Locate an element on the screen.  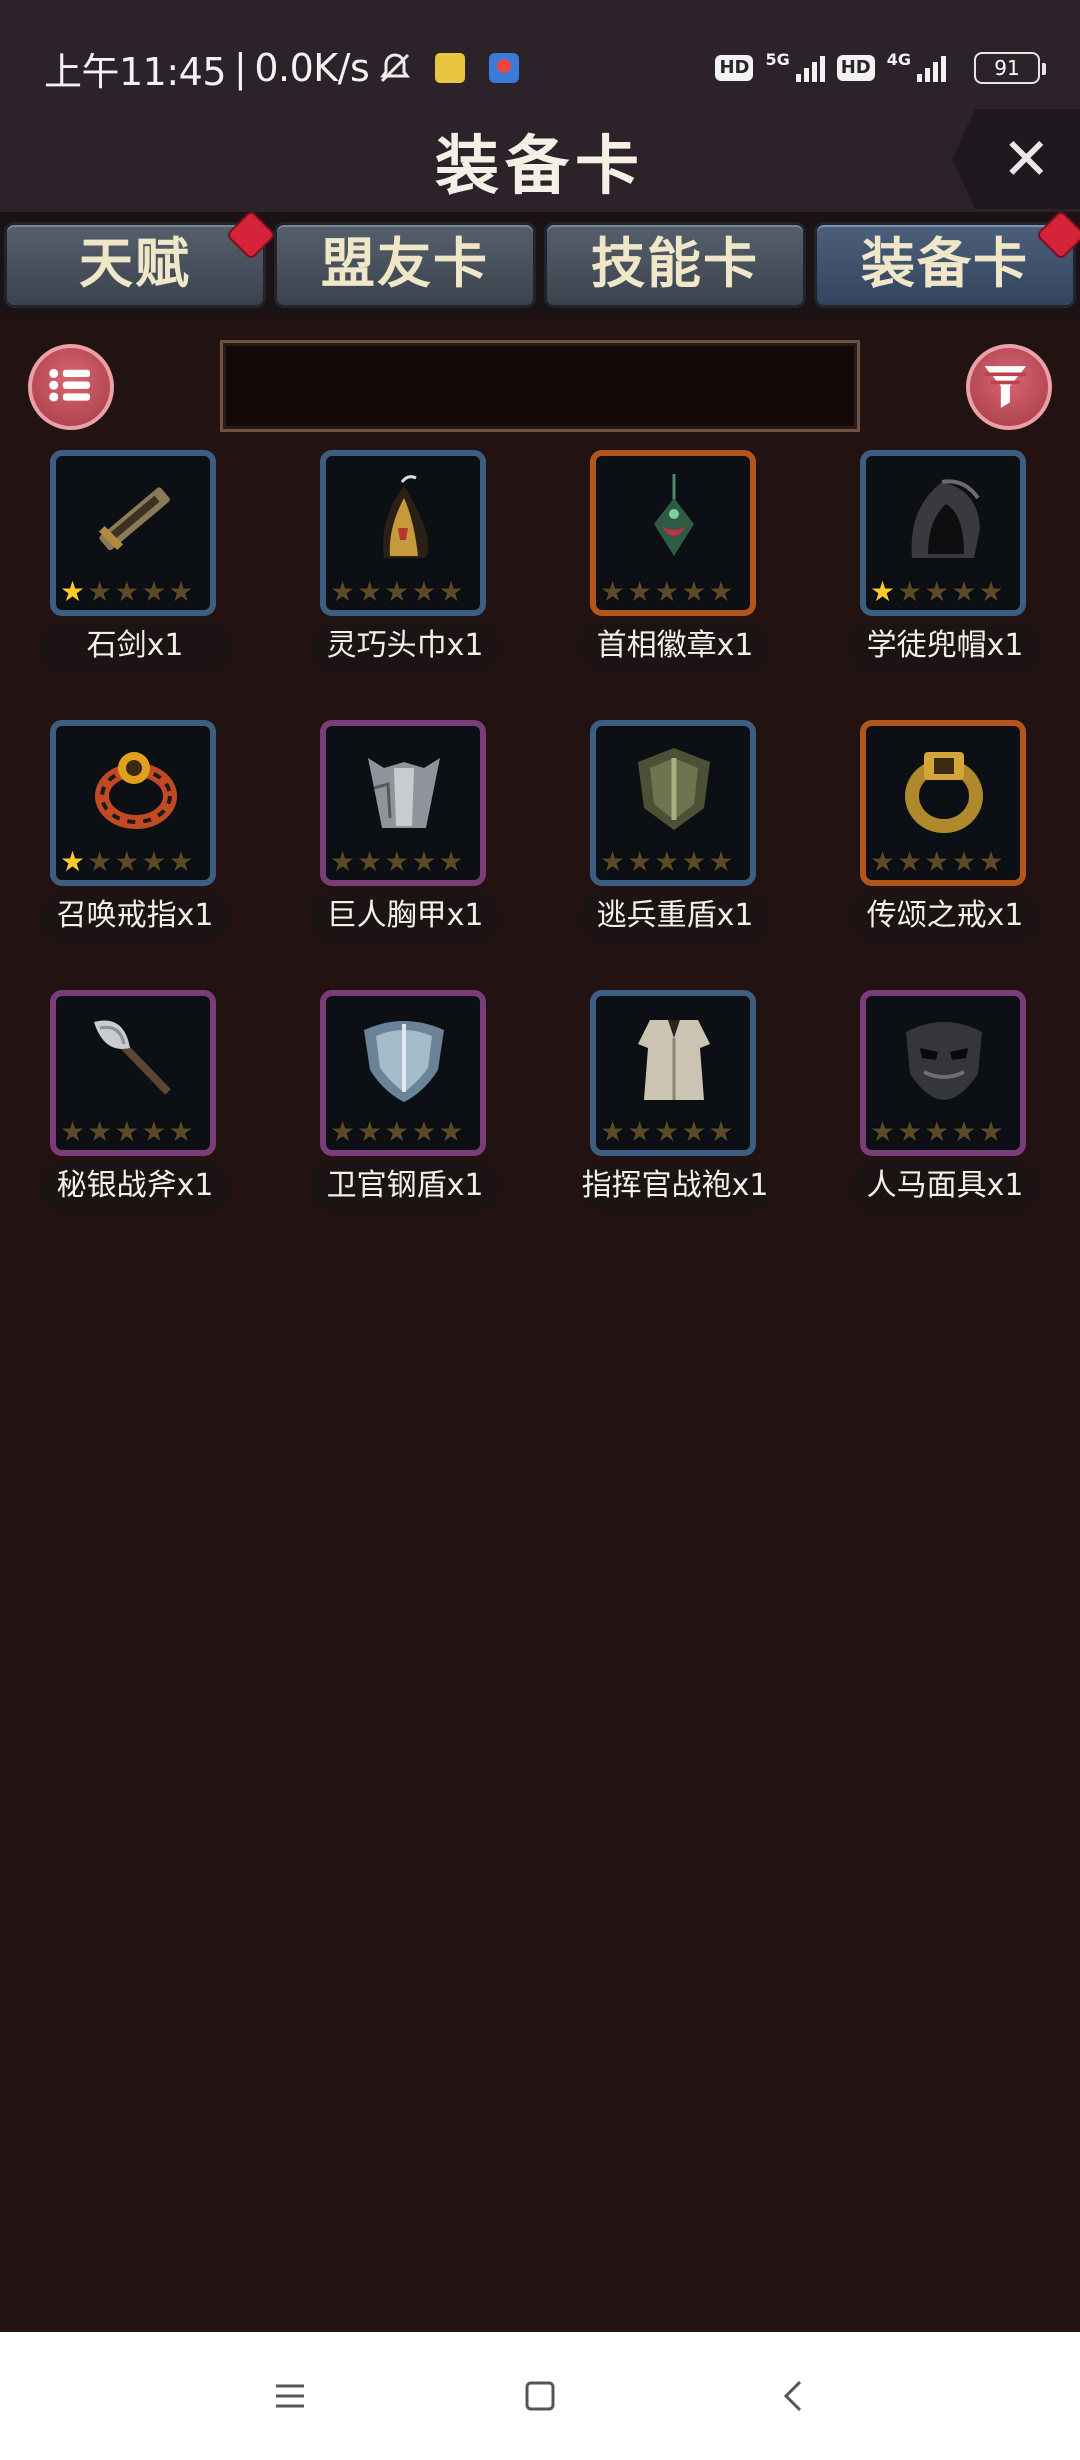
ring-icon is located at coordinates (136, 790).